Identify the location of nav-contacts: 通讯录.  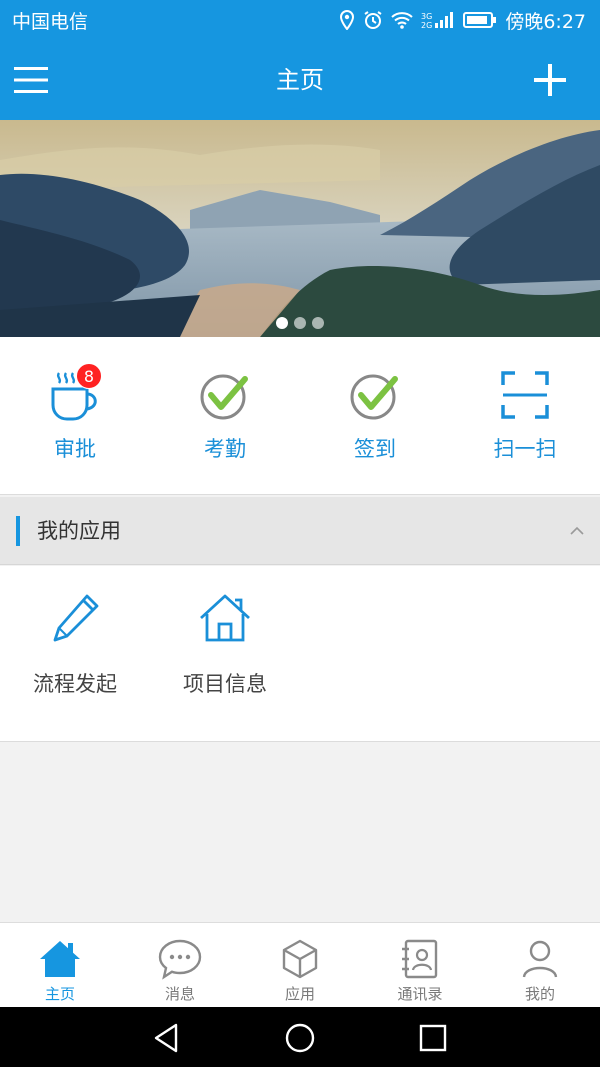
(420, 965).